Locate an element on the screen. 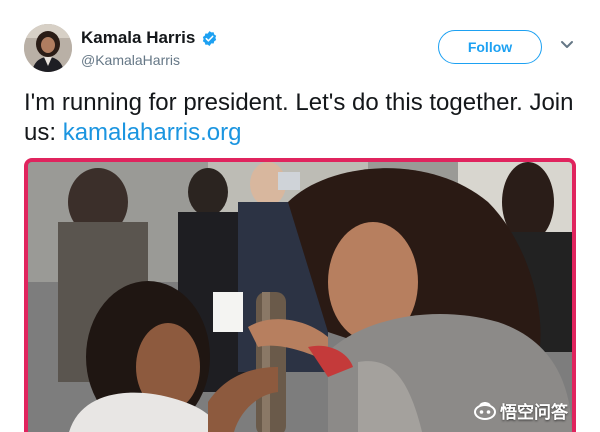  profile-photo-icon is located at coordinates (48, 48).